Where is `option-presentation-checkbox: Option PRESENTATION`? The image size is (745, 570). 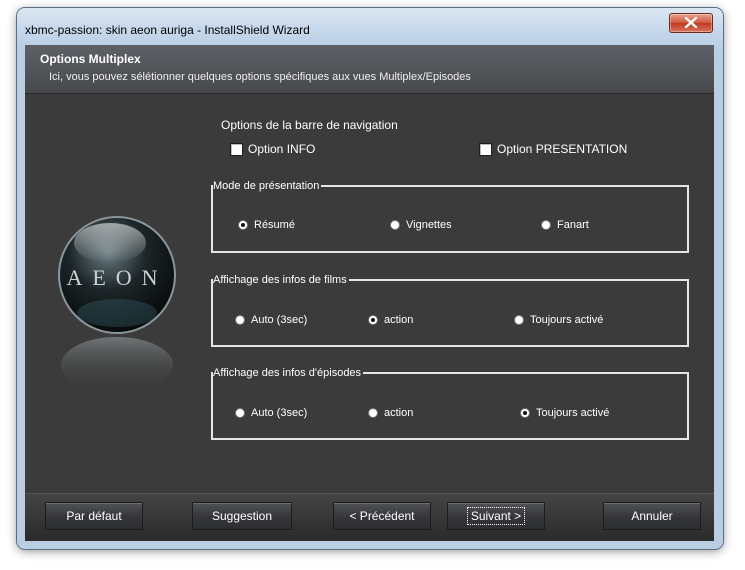
option-presentation-checkbox: Option PRESENTATION is located at coordinates (553, 149).